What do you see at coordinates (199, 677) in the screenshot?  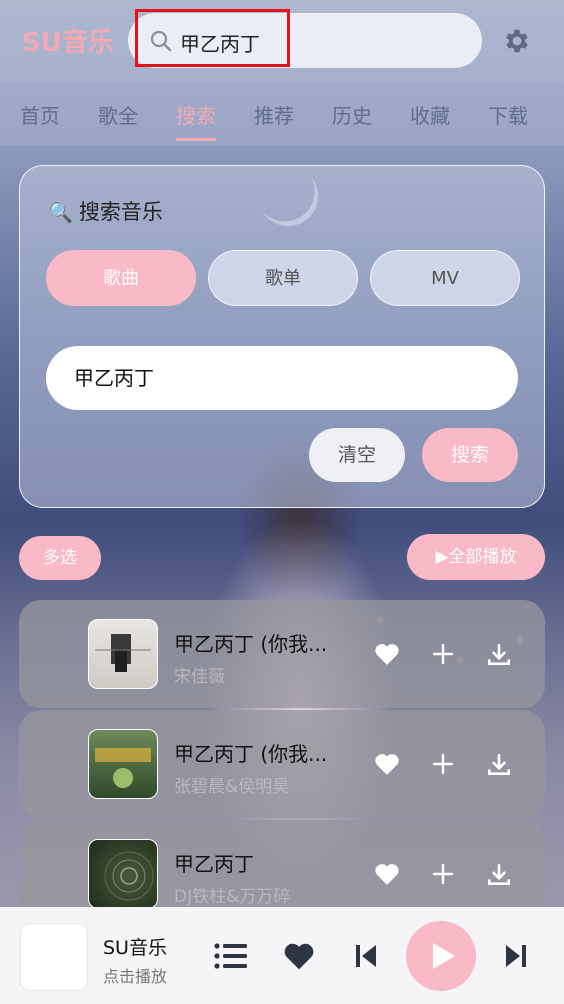 I see `song-artist: 宋佳薇` at bounding box center [199, 677].